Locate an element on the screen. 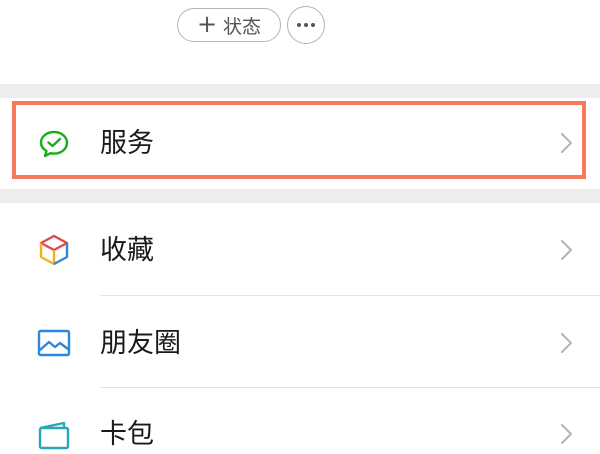 Image resolution: width=600 pixels, height=454 pixels. menu-item-cards: 卡包 is located at coordinates (300, 419).